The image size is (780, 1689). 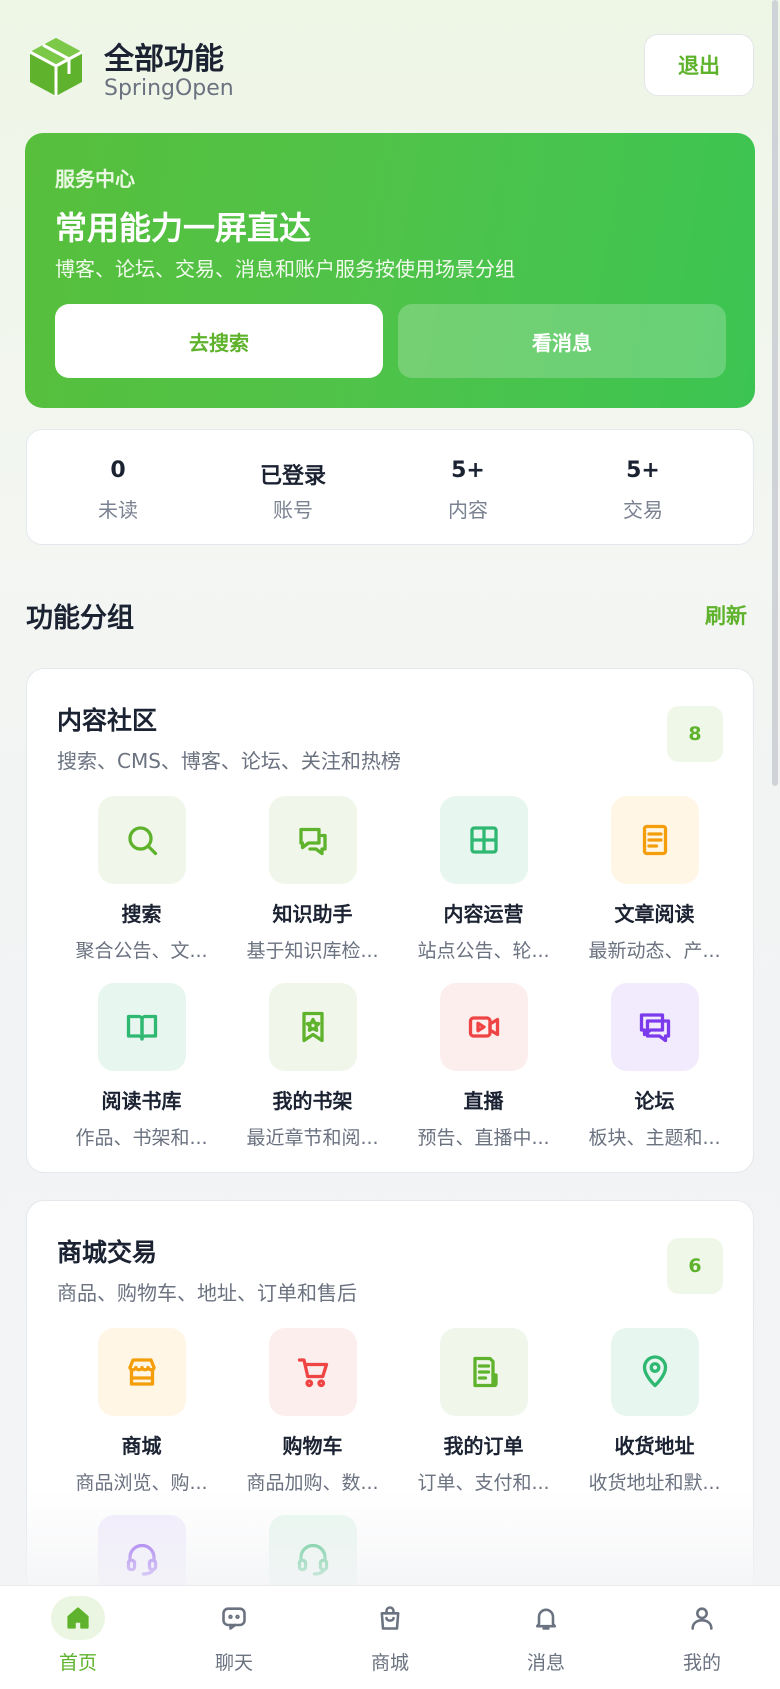 What do you see at coordinates (80, 618) in the screenshot?
I see `section-title: 功能分组` at bounding box center [80, 618].